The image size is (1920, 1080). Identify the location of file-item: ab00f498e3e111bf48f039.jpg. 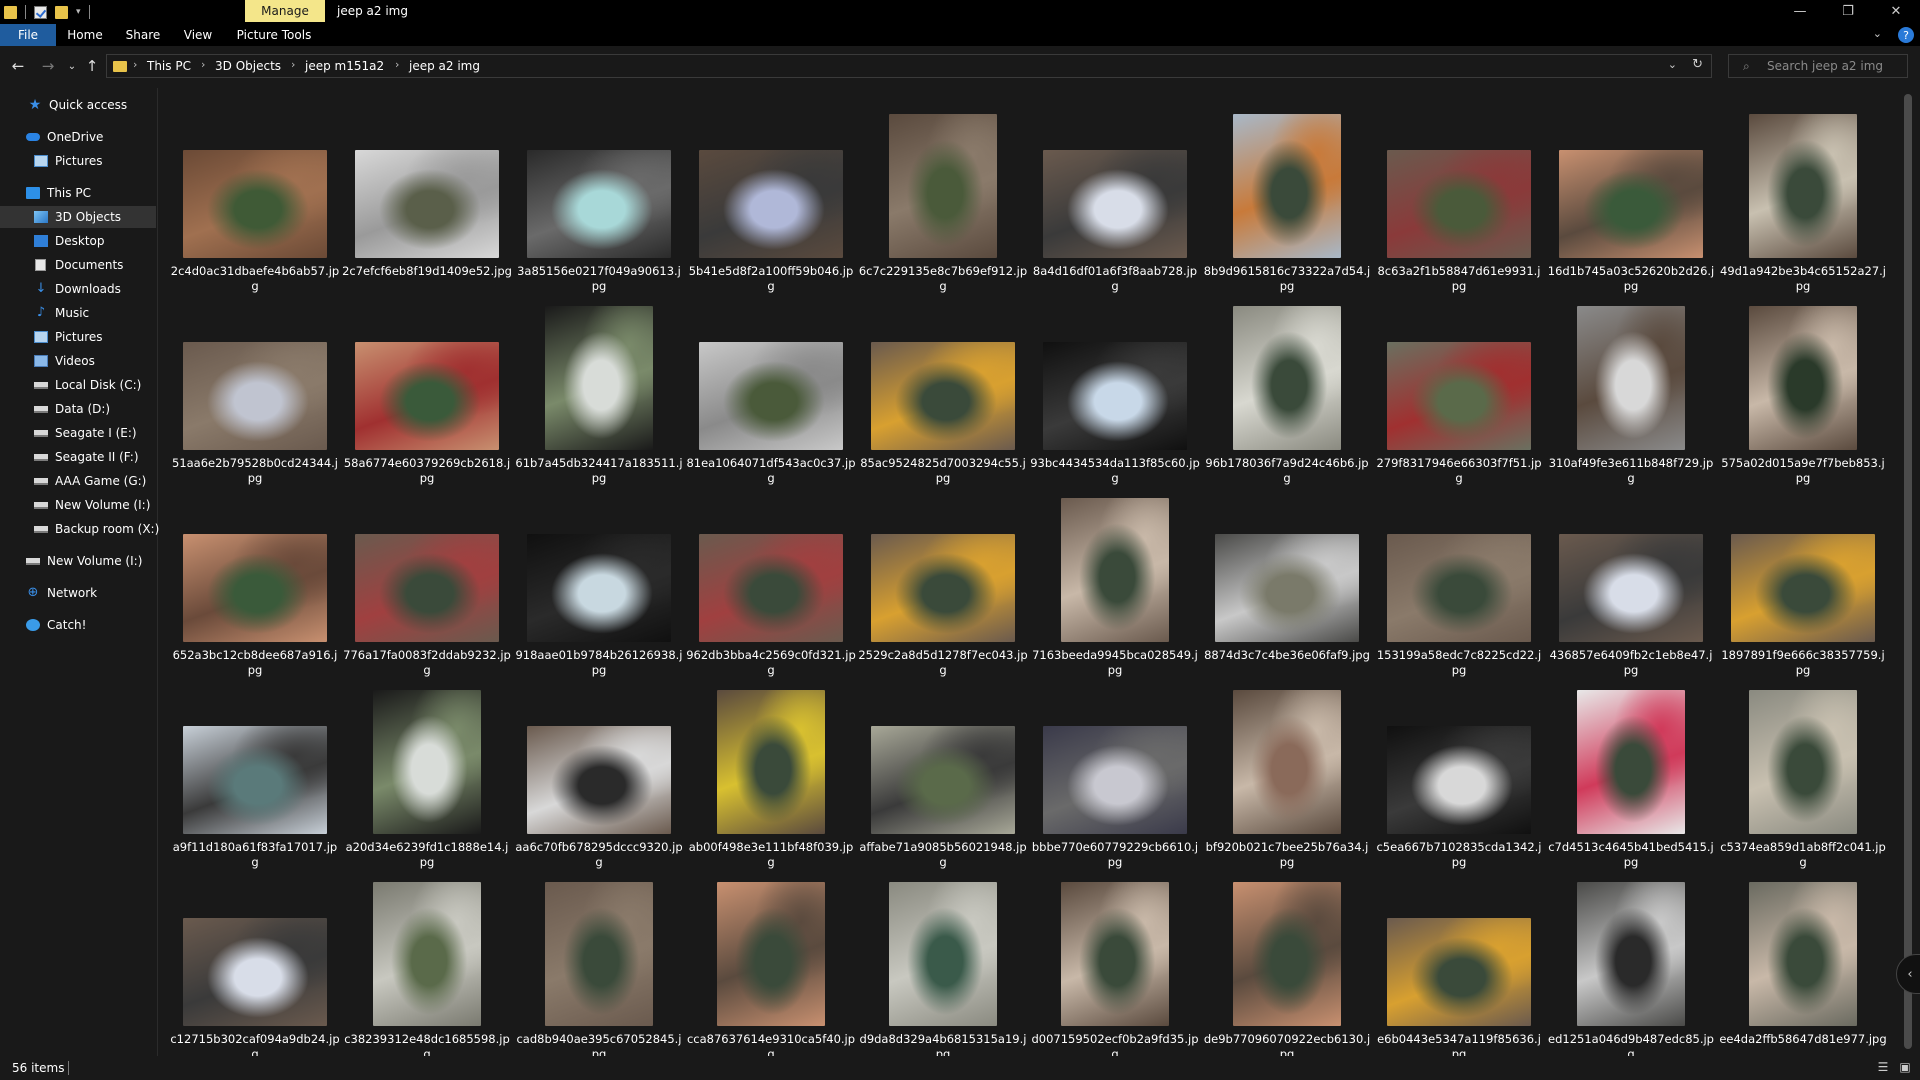
(771, 772).